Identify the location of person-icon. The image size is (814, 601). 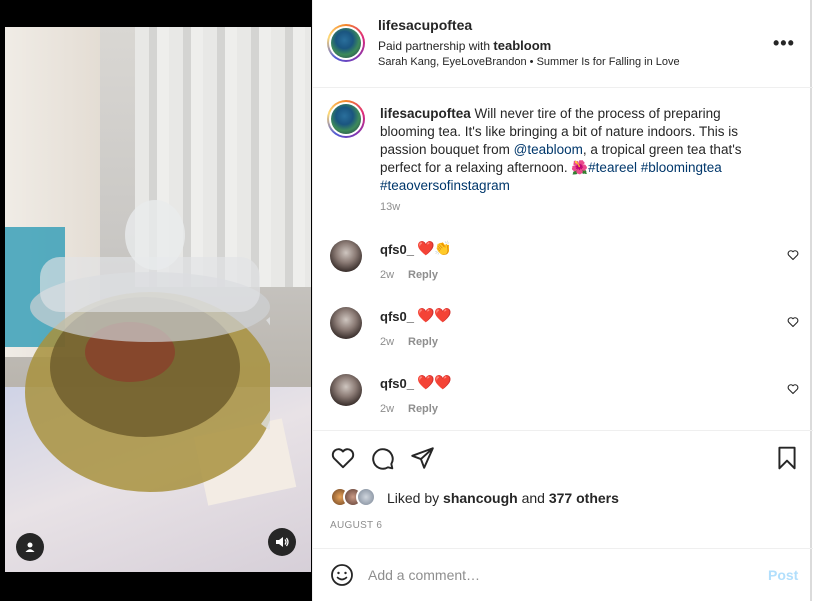
(30, 547).